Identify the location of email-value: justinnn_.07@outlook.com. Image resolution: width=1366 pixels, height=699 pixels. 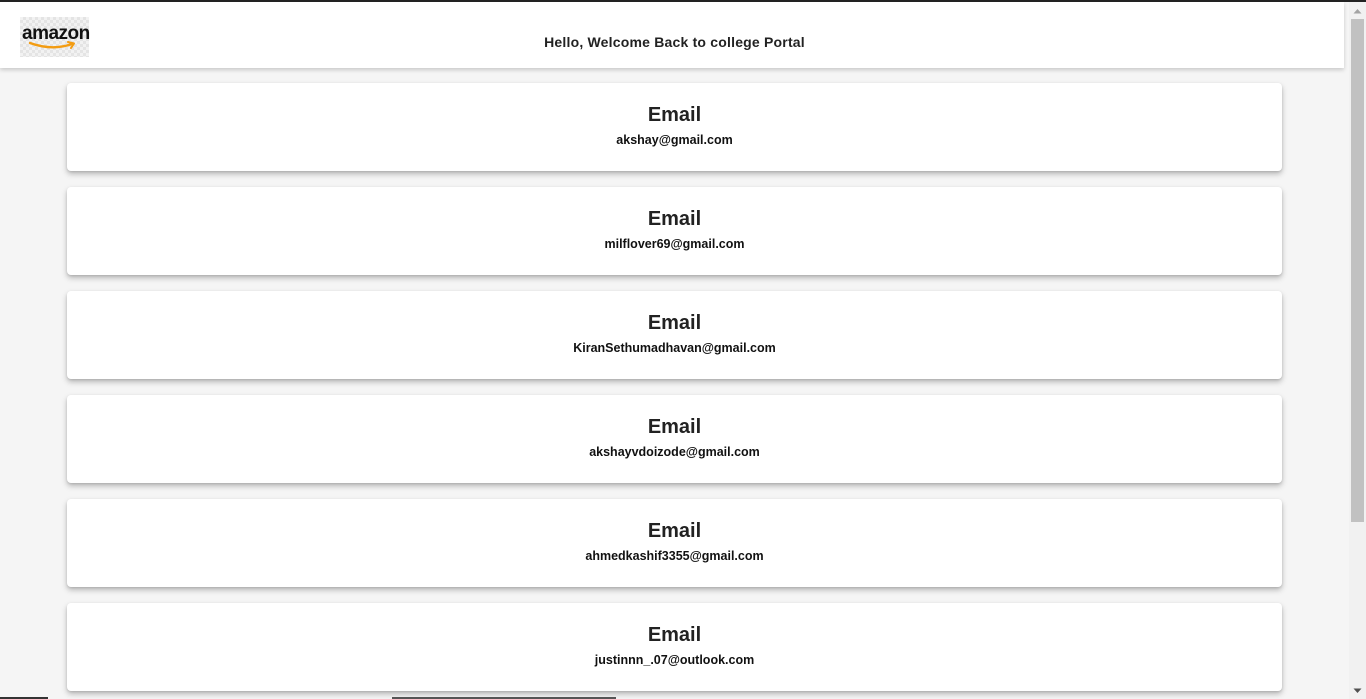
(674, 660).